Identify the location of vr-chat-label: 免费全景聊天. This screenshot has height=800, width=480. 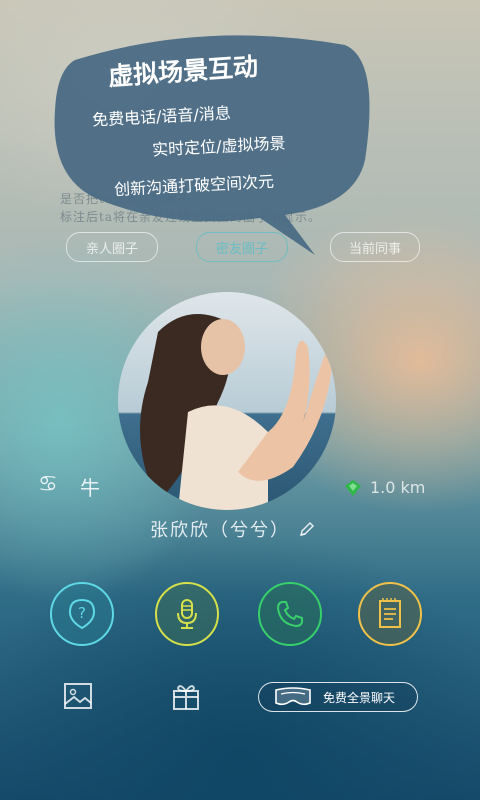
(359, 697).